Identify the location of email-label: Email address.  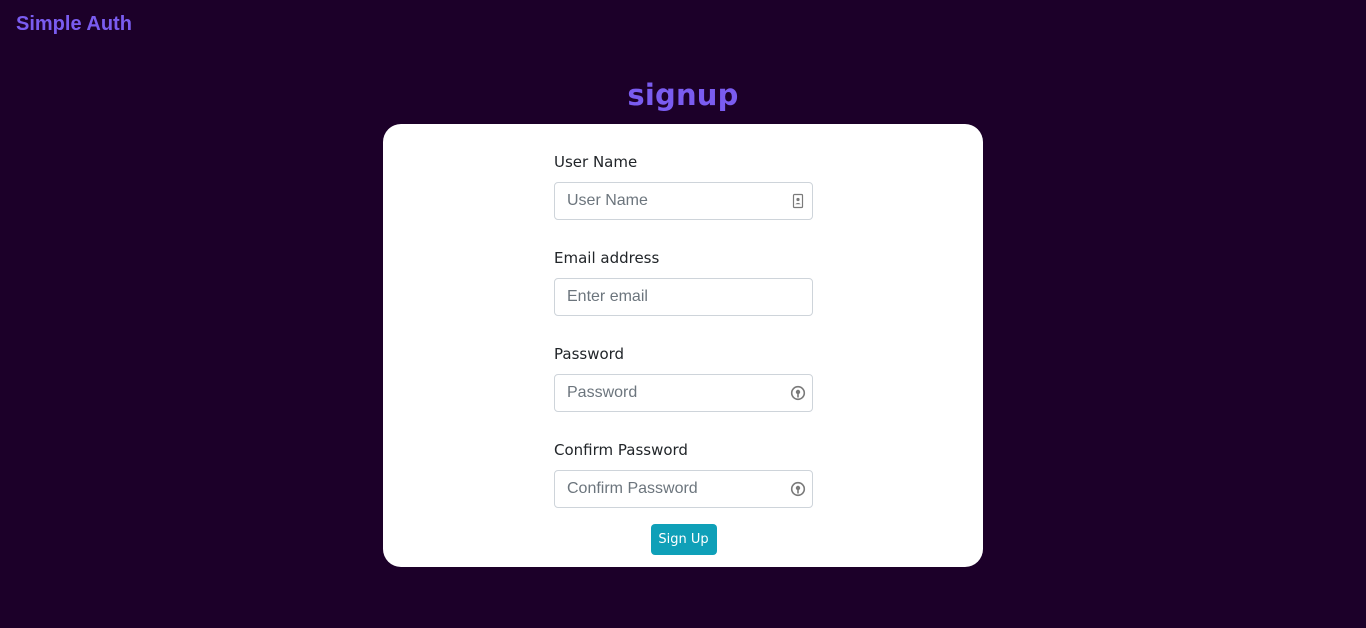
(607, 258).